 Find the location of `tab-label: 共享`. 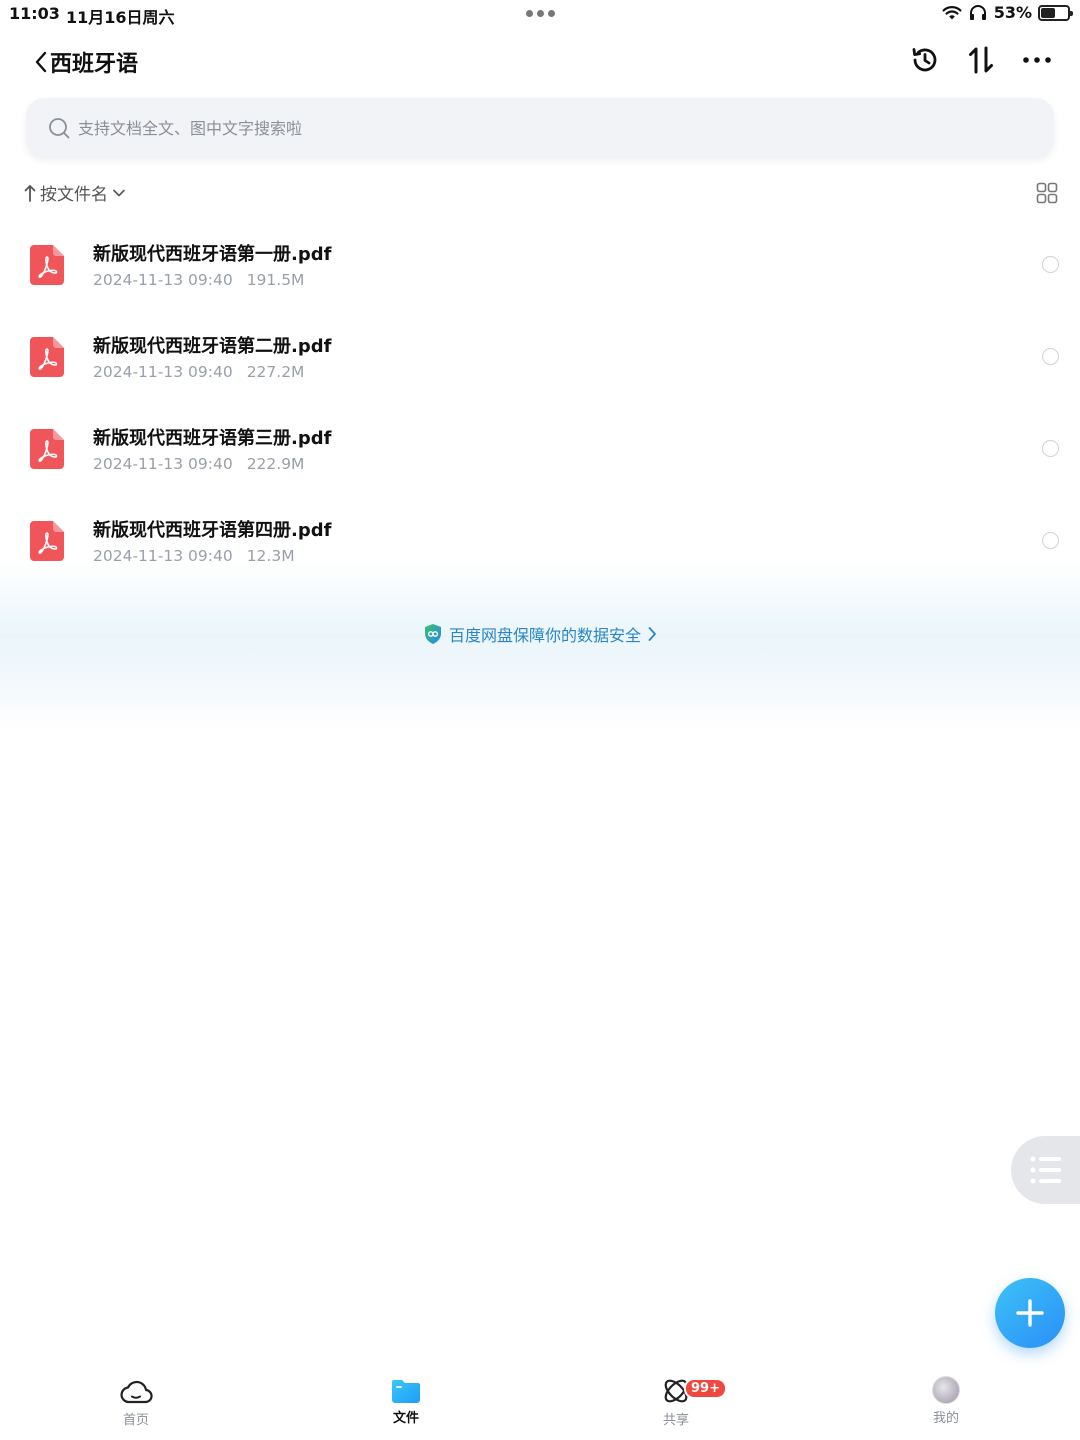

tab-label: 共享 is located at coordinates (675, 1420).